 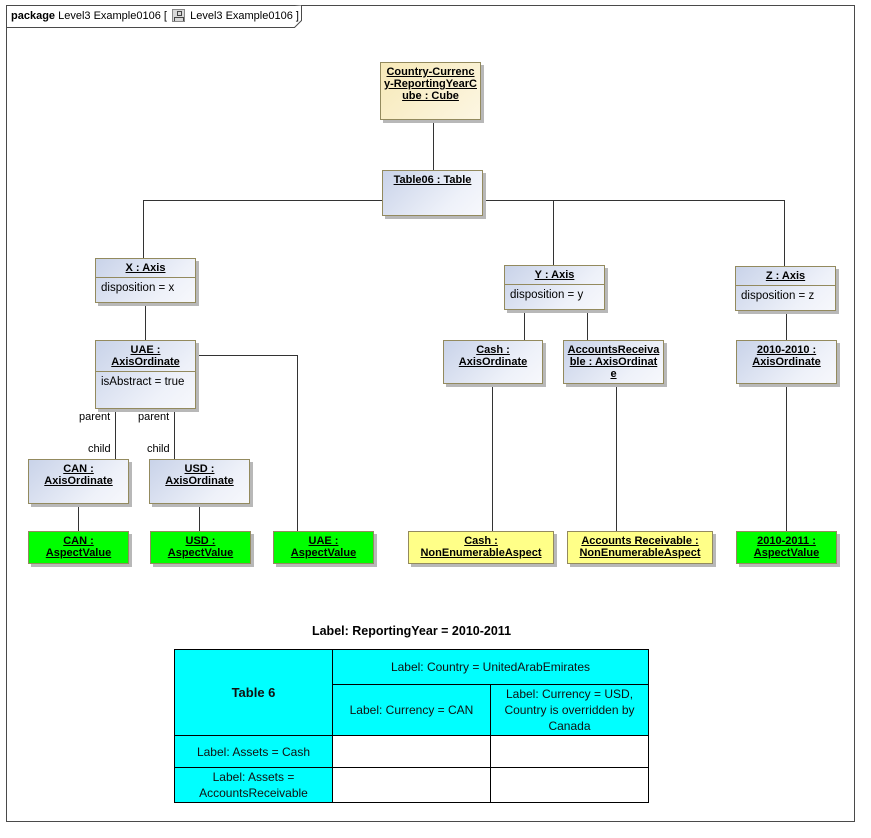 What do you see at coordinates (785, 276) in the screenshot?
I see `z-axis-title: Z : Axis` at bounding box center [785, 276].